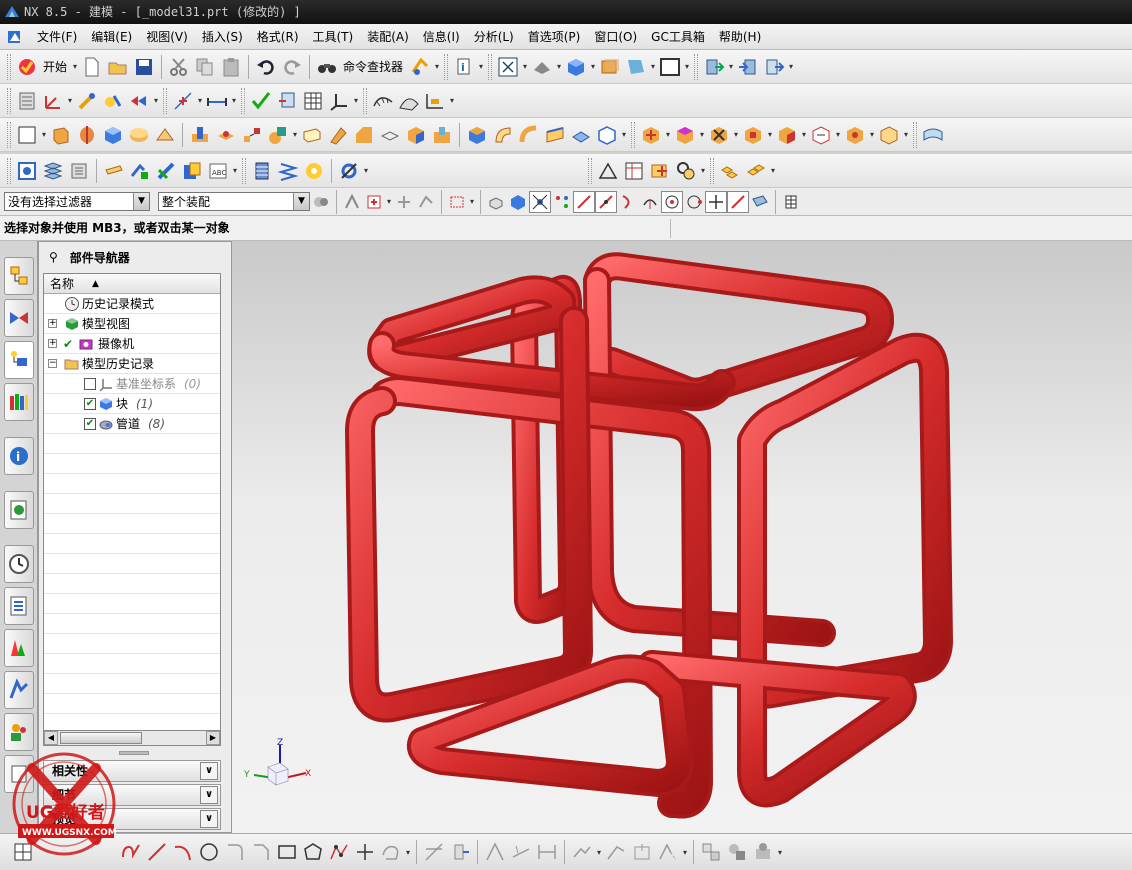  What do you see at coordinates (634, 171) in the screenshot?
I see `table-note-icon` at bounding box center [634, 171].